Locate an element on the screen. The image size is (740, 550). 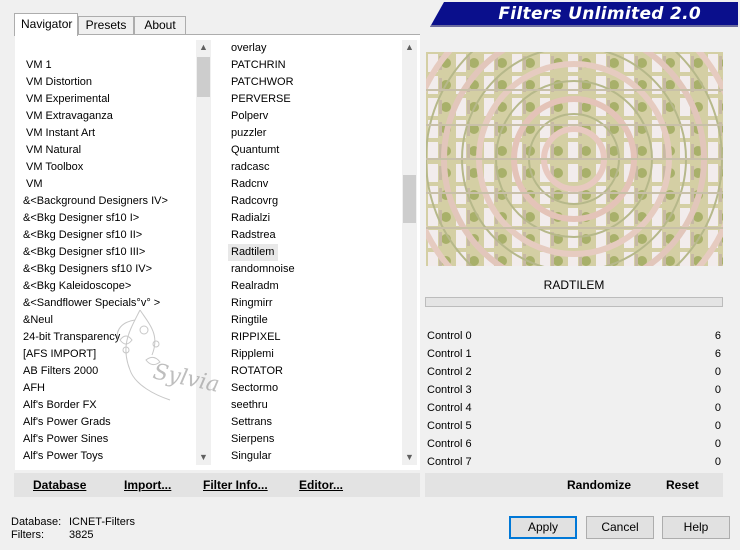
filter-item: Radtilem is located at coordinates (253, 252).